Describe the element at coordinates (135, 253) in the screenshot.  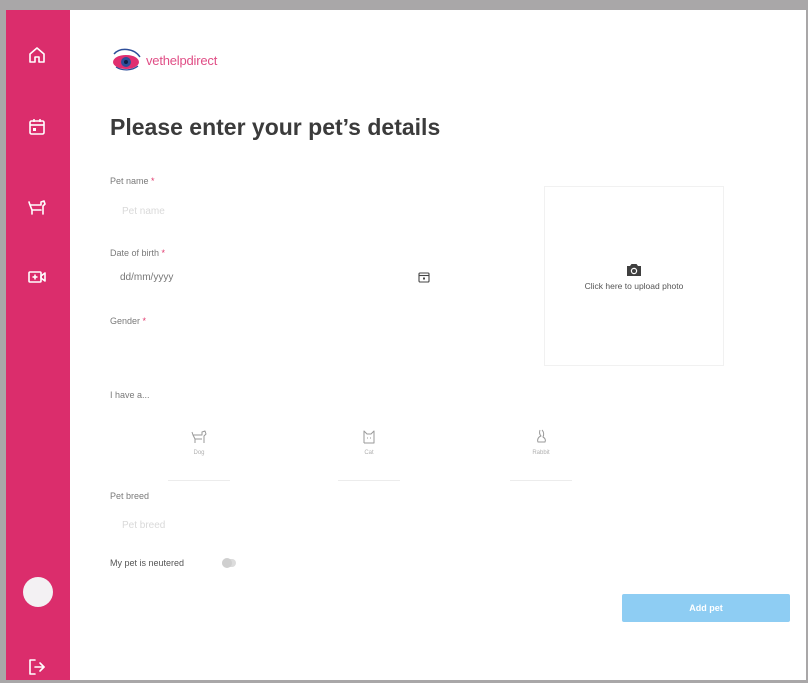
I see `dob-label-text: Date of birth` at that location.